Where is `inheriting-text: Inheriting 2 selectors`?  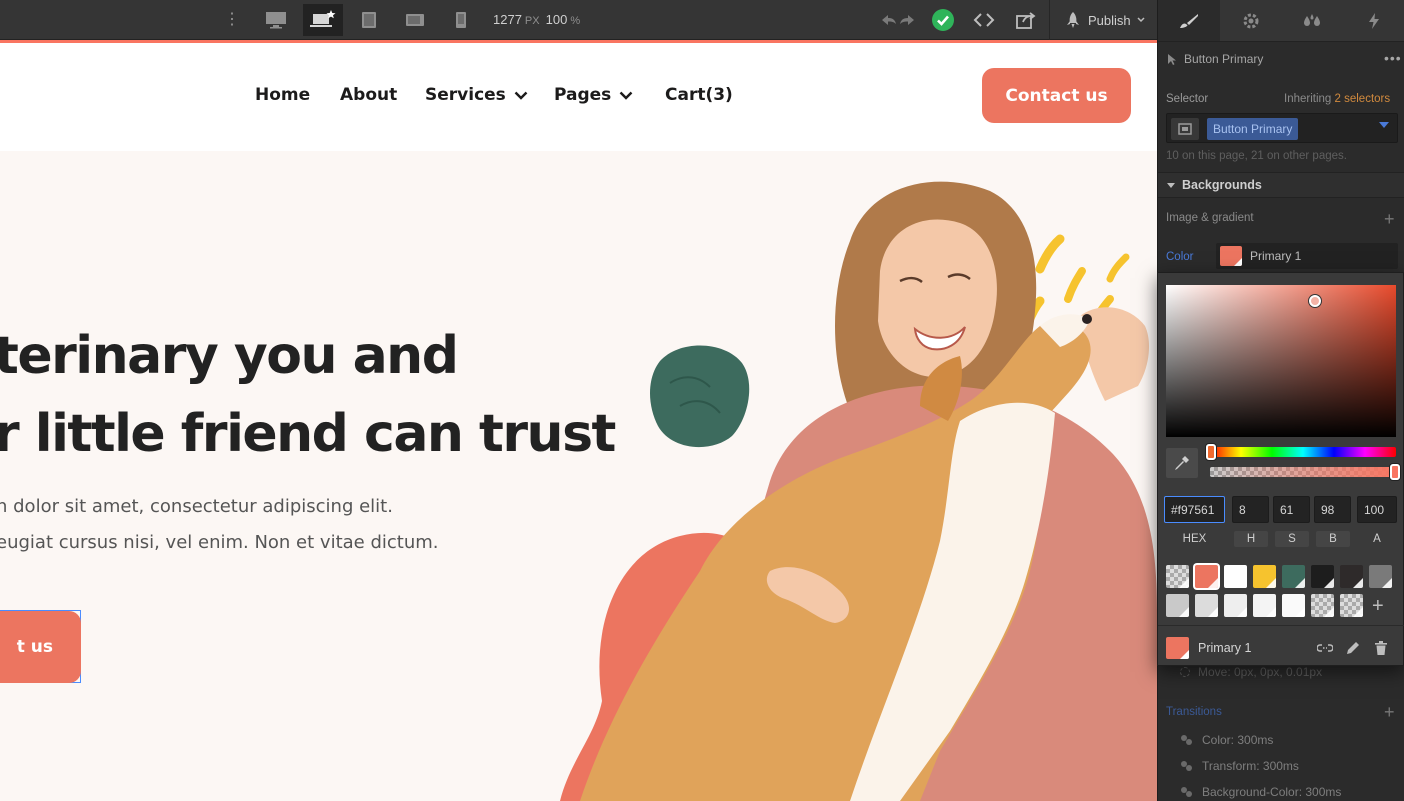
inheriting-text: Inheriting 2 selectors is located at coordinates (1337, 99).